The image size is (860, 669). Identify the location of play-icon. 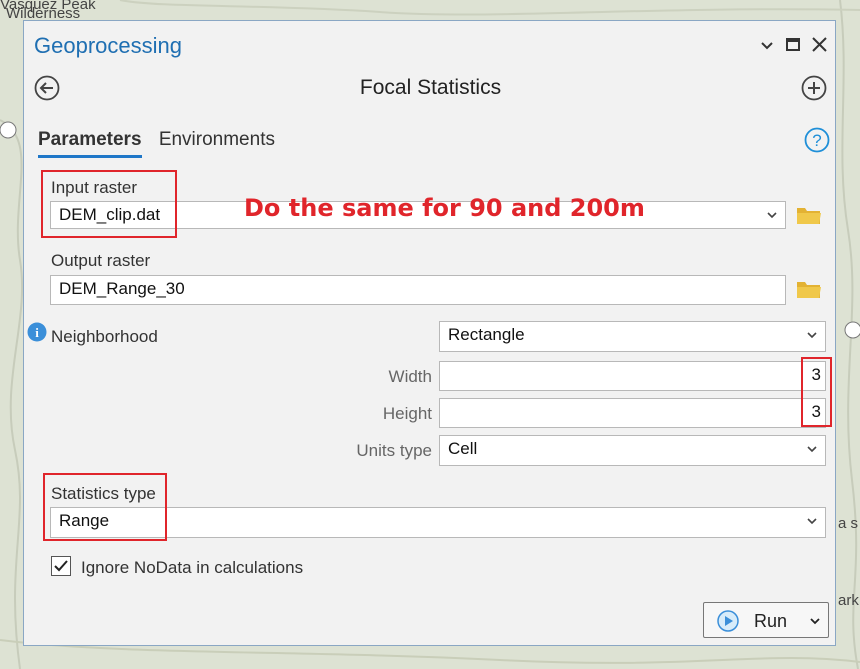
(728, 621).